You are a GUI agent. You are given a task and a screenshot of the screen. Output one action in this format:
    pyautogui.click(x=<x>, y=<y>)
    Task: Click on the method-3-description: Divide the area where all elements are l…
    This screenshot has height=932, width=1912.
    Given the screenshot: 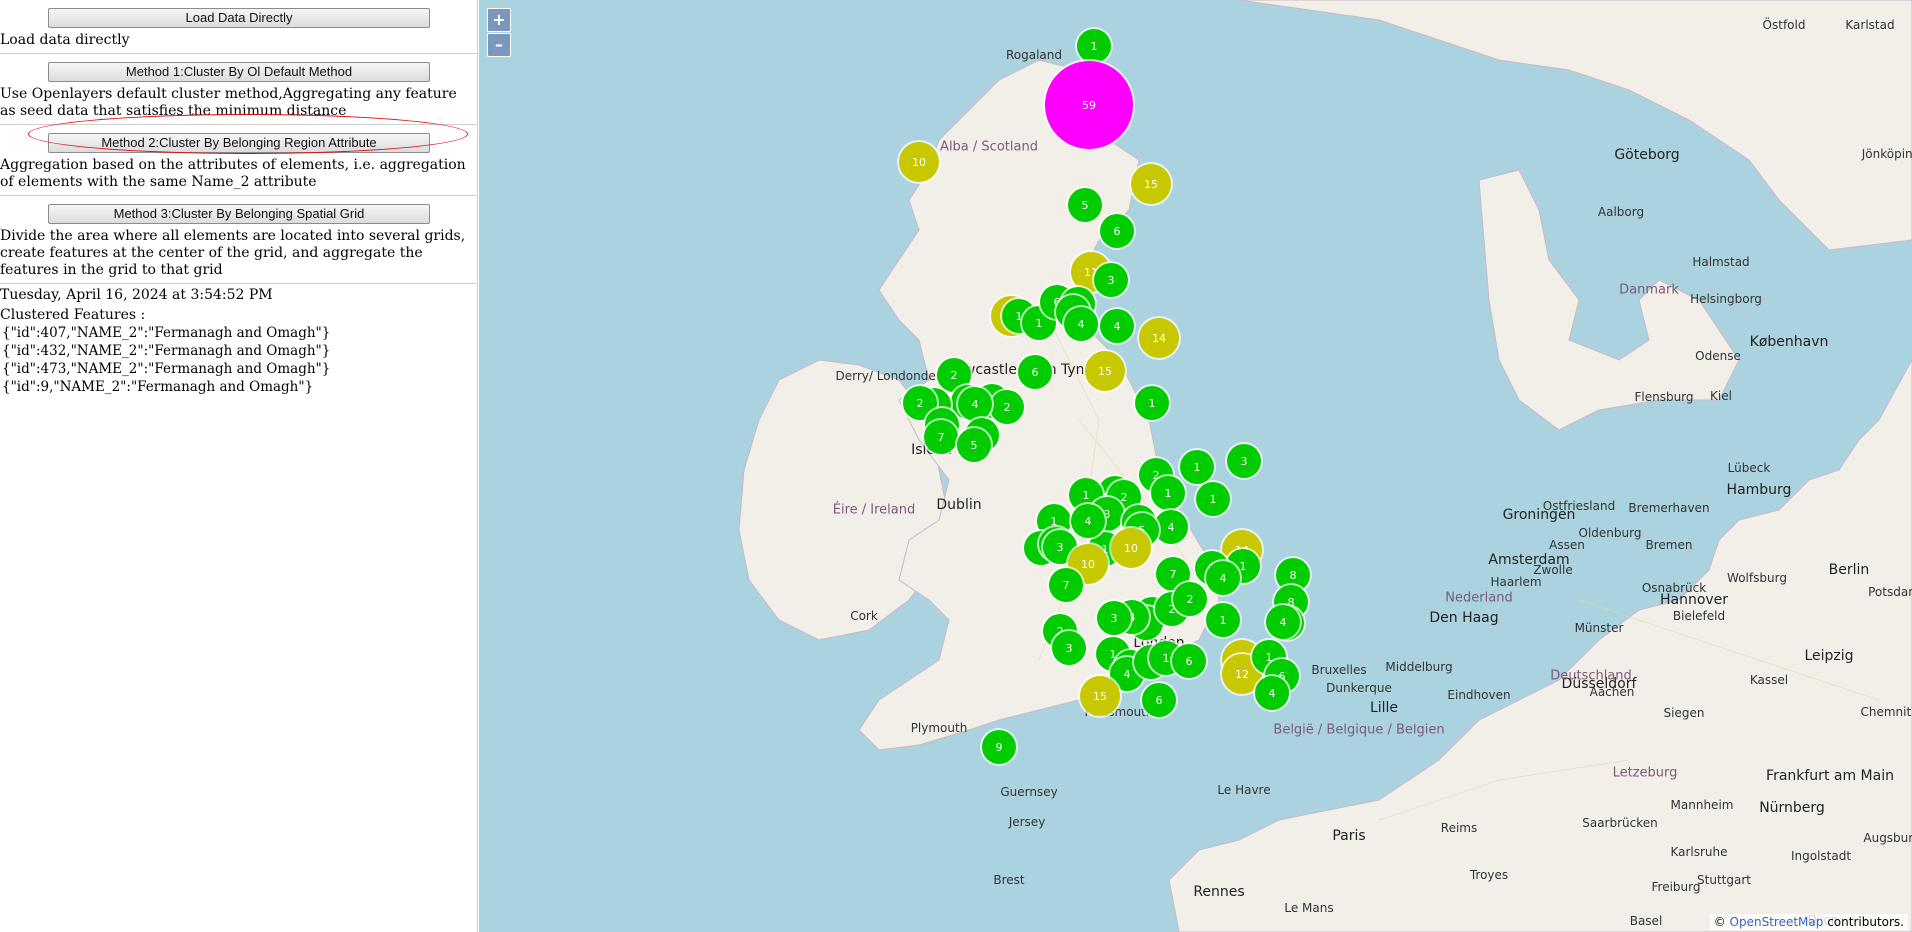 What is the action you would take?
    pyautogui.click(x=233, y=253)
    